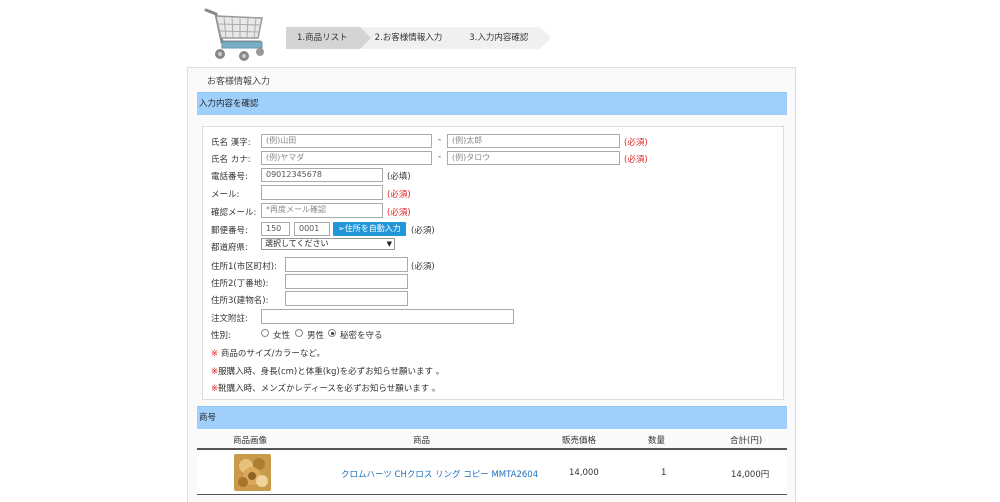 Image resolution: width=1000 pixels, height=502 pixels. What do you see at coordinates (329, 389) in the screenshot?
I see `note-text: 靴購入時、メンズかレディースを必ずお知らせ願います 。` at bounding box center [329, 389].